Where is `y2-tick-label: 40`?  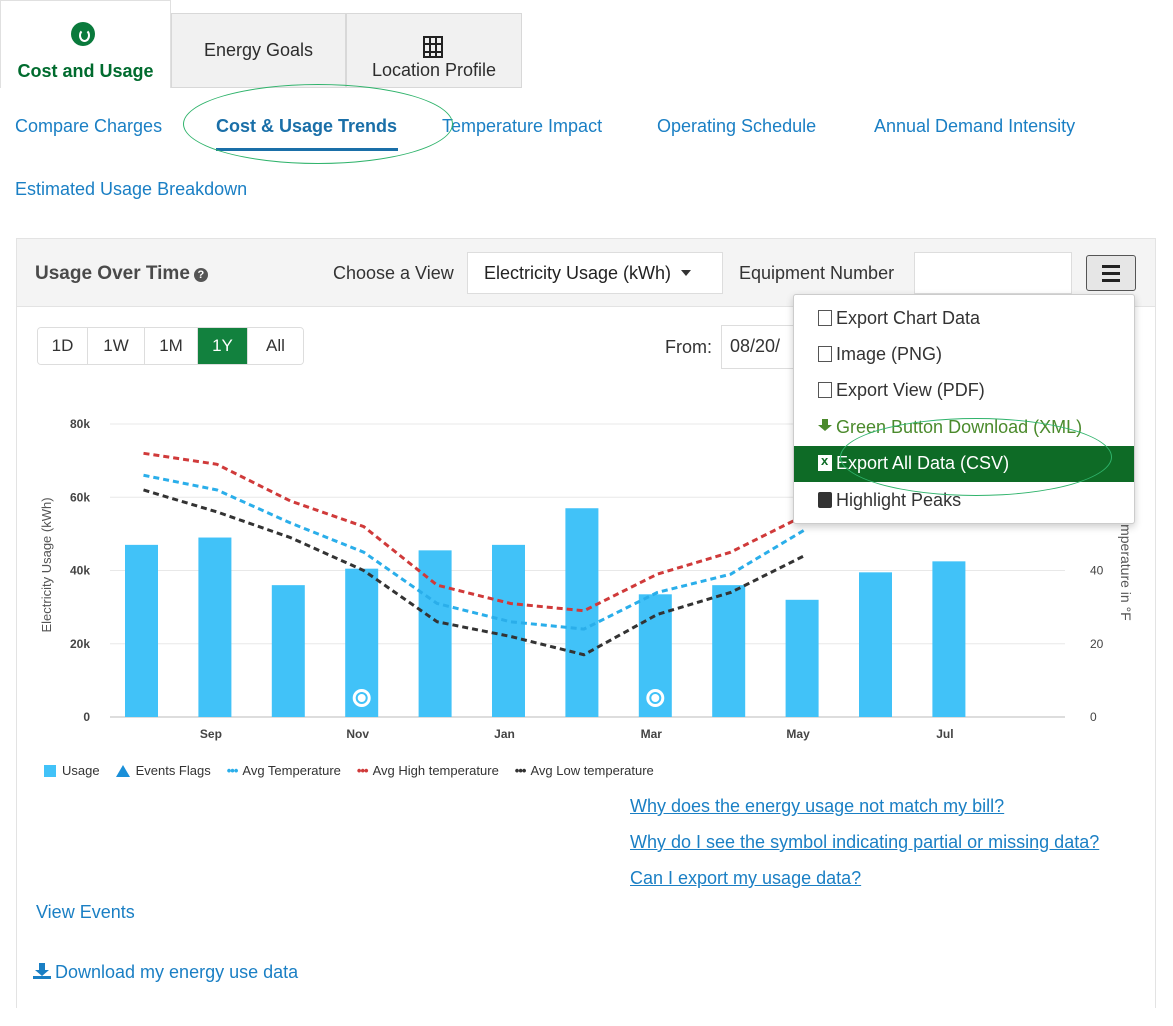
y2-tick-label: 40 is located at coordinates (1097, 571).